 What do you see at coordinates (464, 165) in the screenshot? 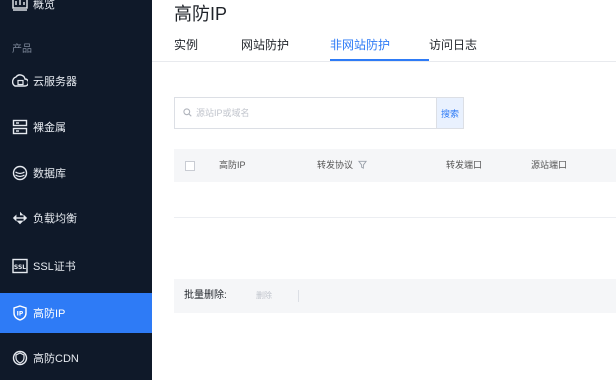
I see `column-header-forwarding-port: 转发端口` at bounding box center [464, 165].